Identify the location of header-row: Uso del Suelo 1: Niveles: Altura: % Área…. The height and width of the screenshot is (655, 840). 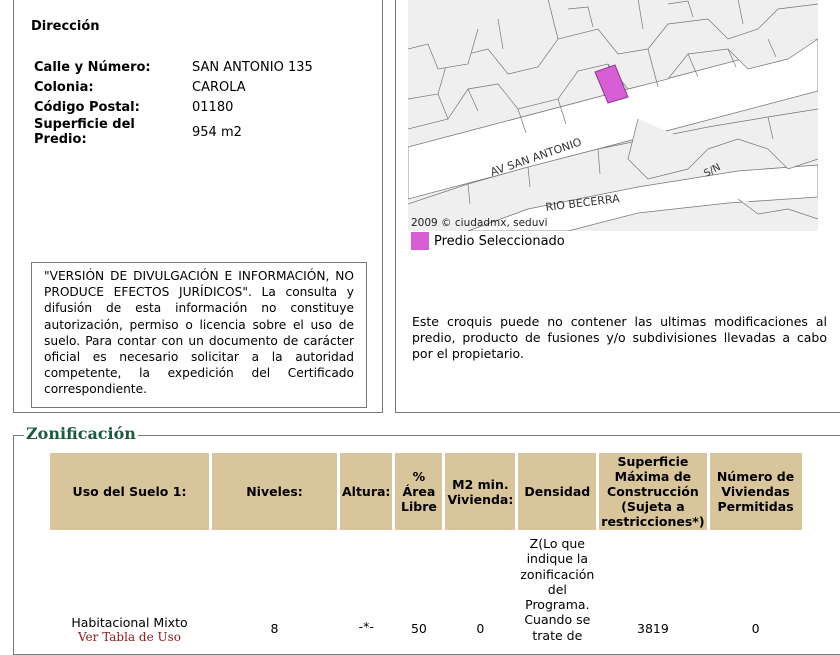
(426, 491).